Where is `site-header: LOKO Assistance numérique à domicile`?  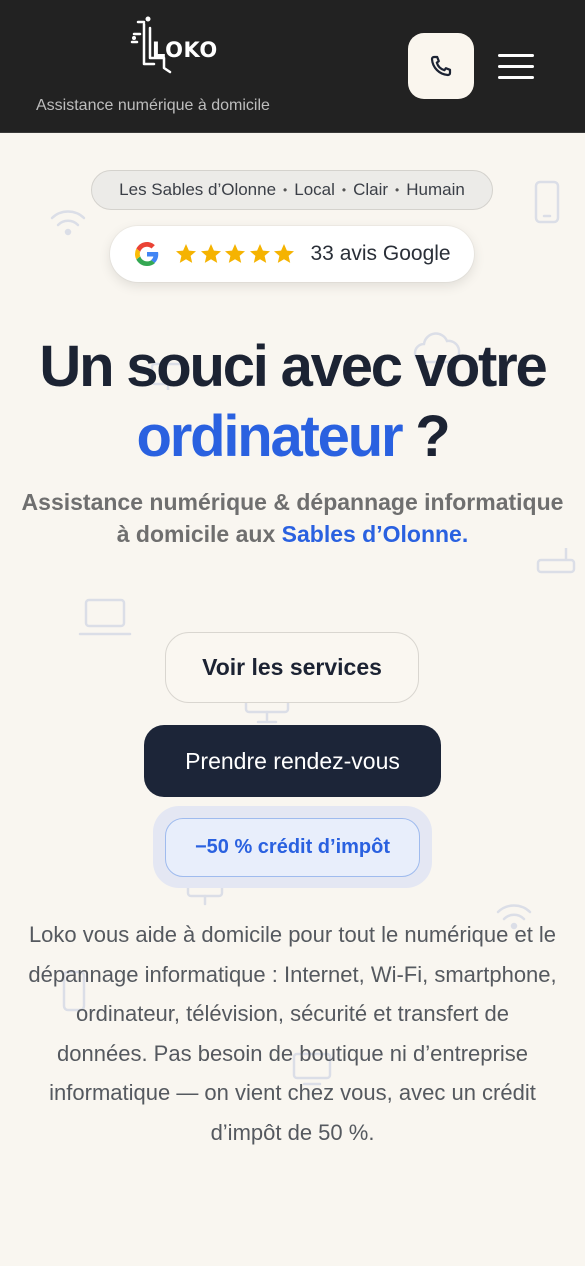 site-header: LOKO Assistance numérique à domicile is located at coordinates (292, 66).